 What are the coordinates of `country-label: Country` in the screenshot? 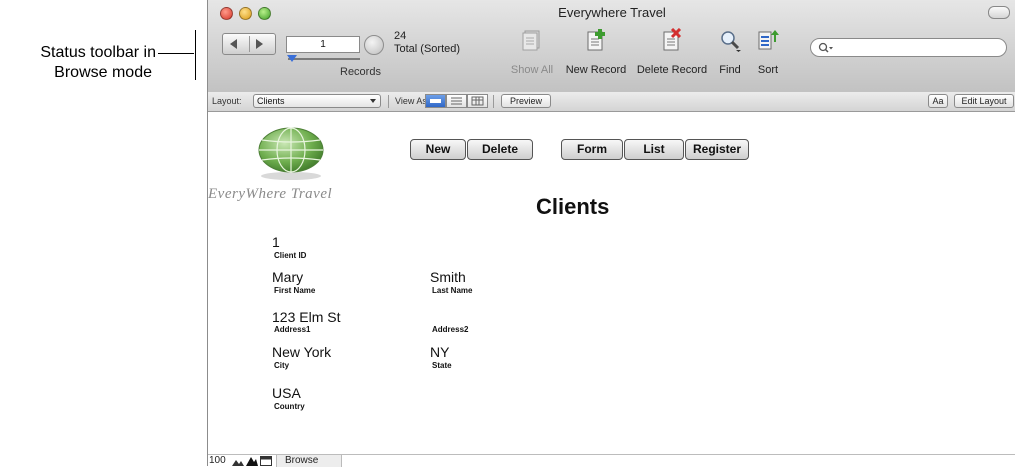 It's located at (289, 406).